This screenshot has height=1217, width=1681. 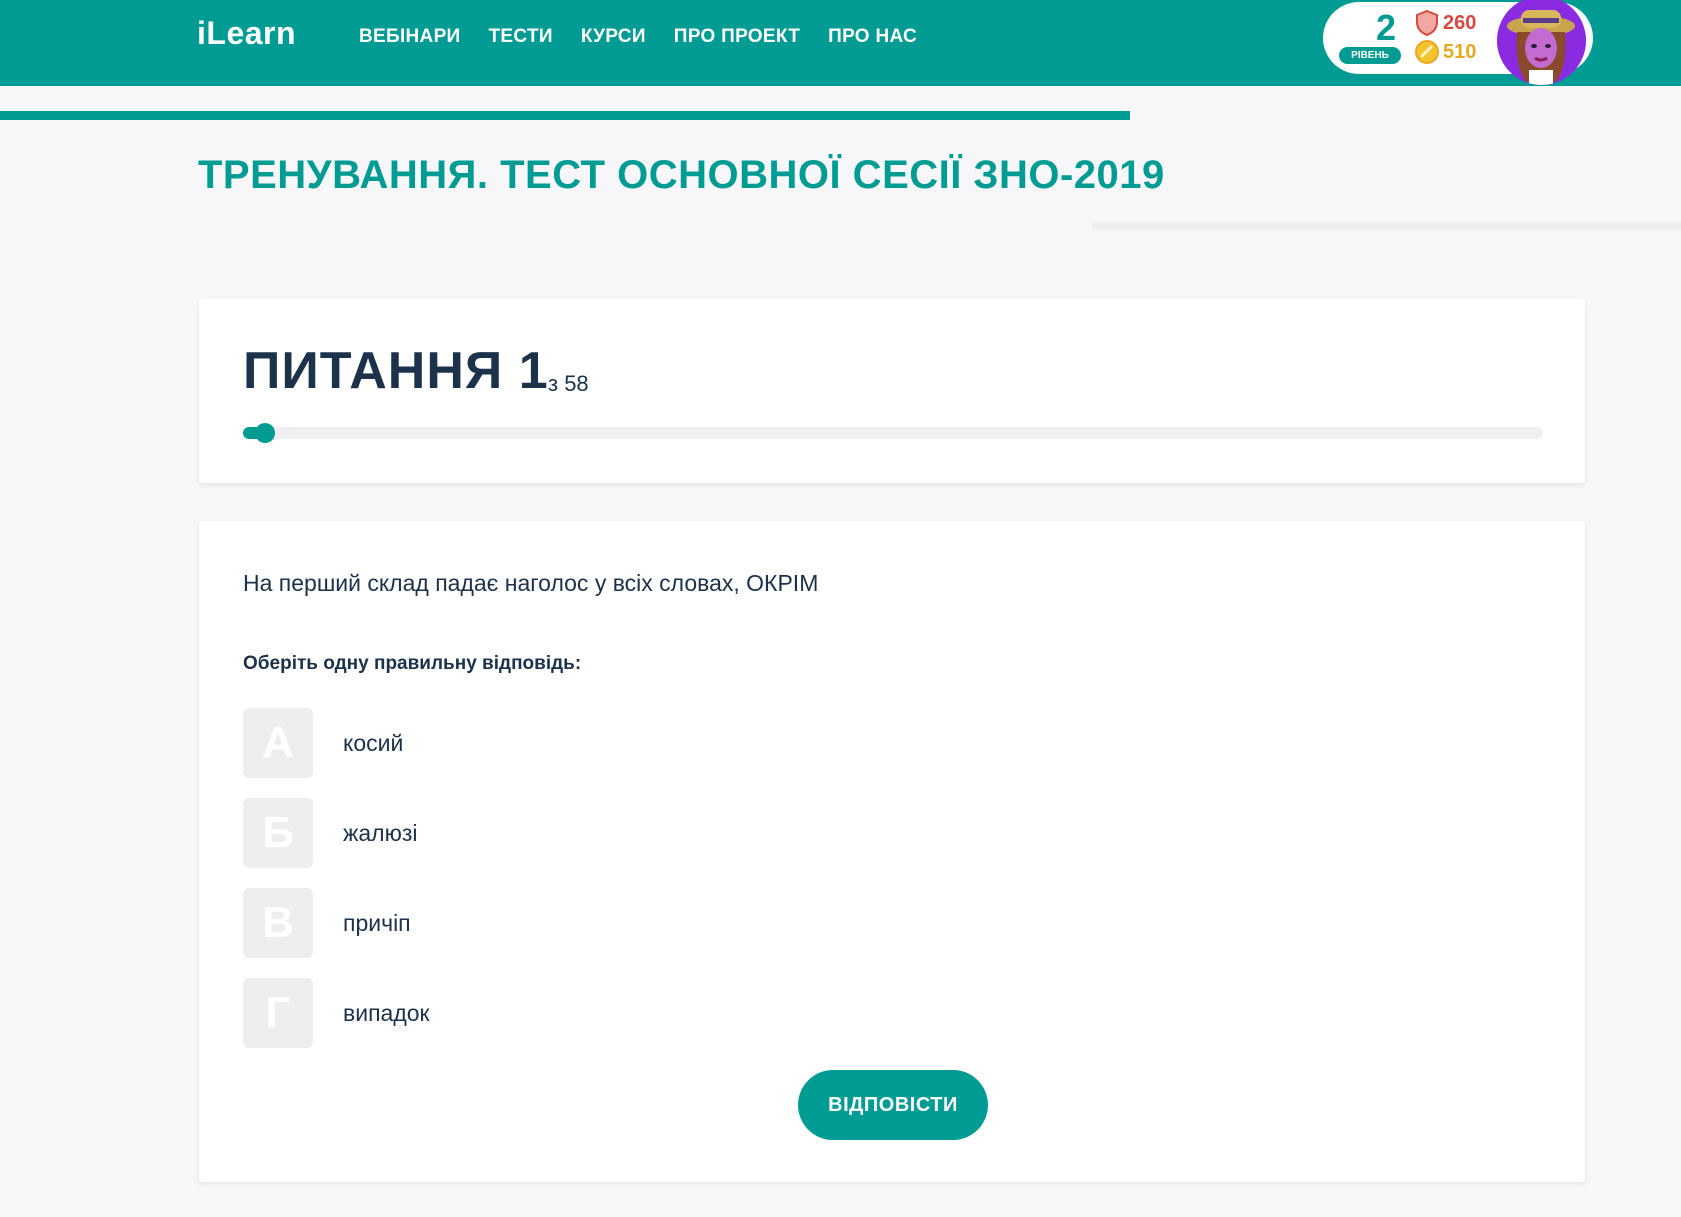 I want to click on coins-stat: 510, so click(x=1445, y=52).